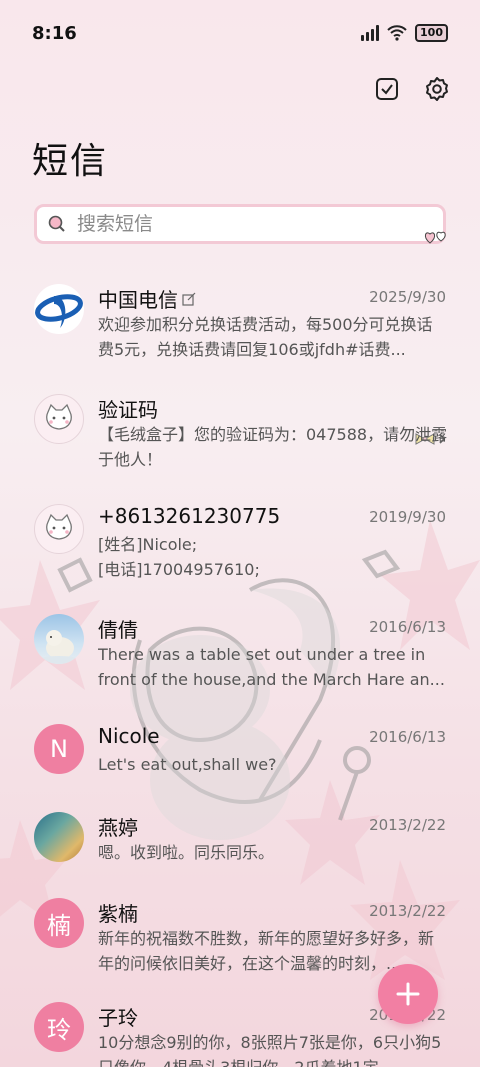 Image resolution: width=480 pixels, height=1067 pixels. I want to click on edit-icon, so click(189, 299).